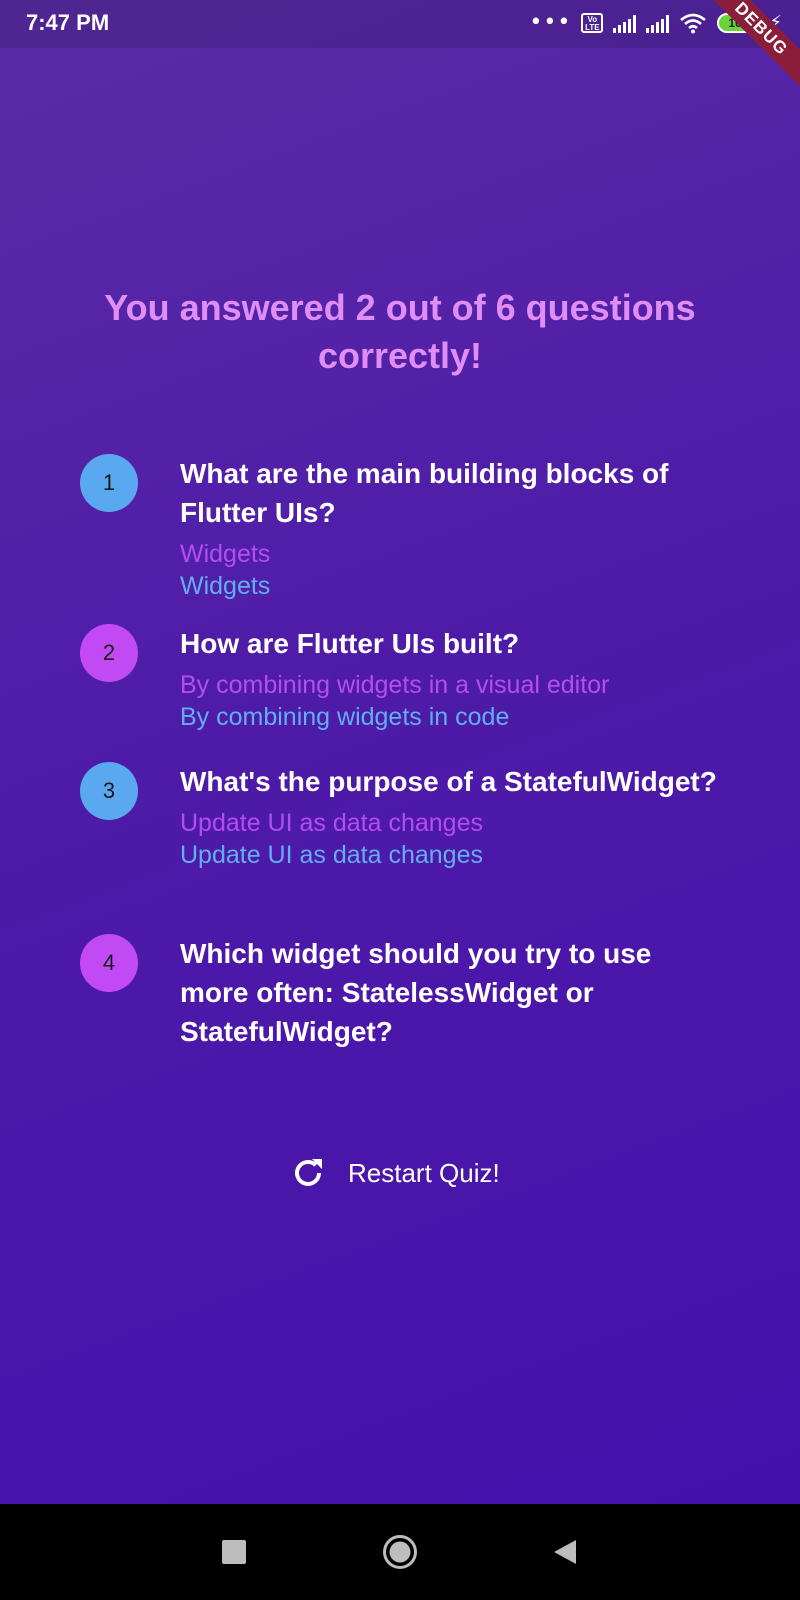  I want to click on question-number-badge: 2, so click(109, 653).